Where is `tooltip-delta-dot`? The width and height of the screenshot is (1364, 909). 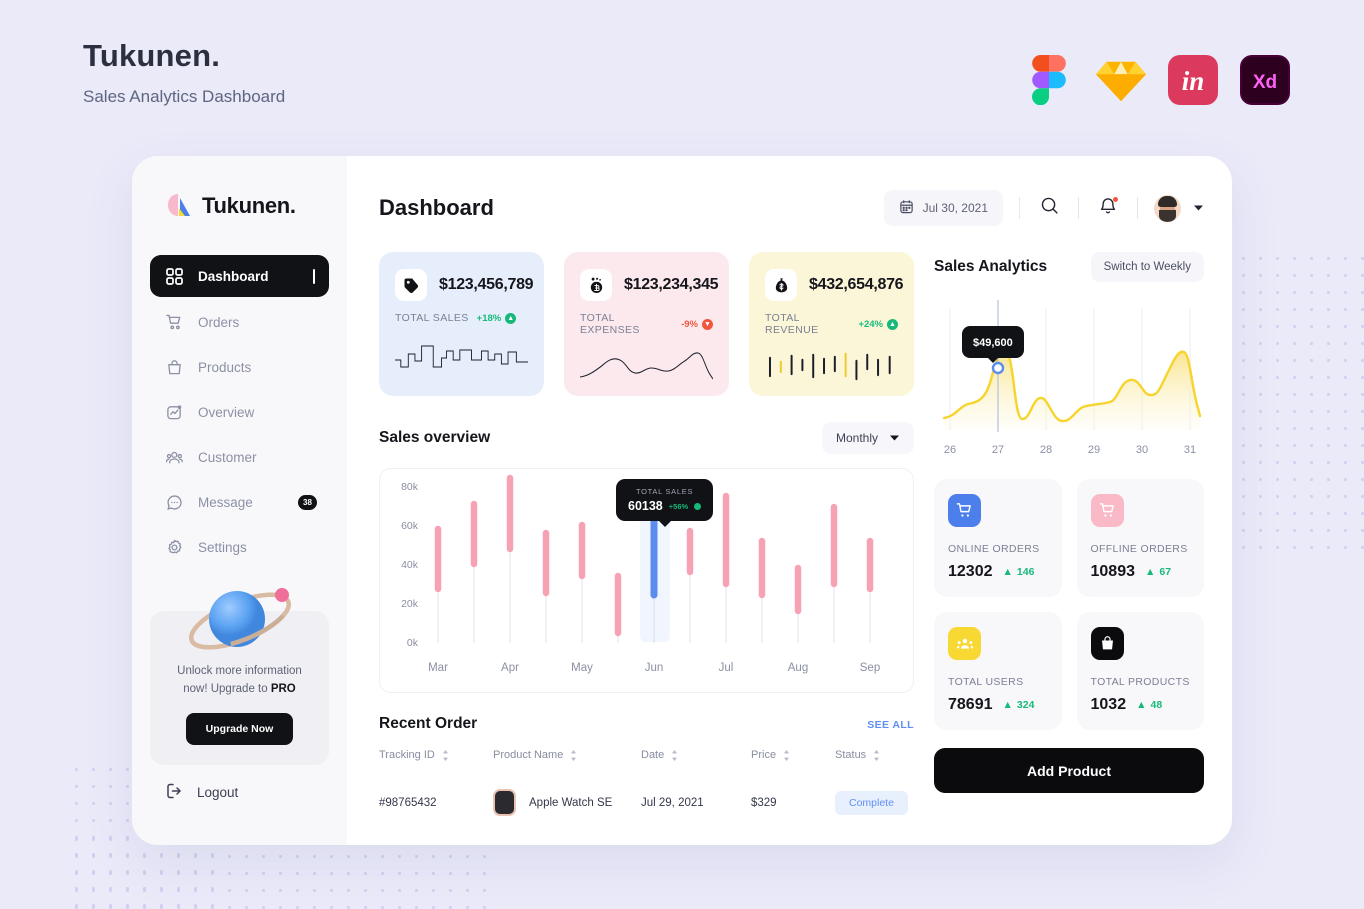 tooltip-delta-dot is located at coordinates (698, 506).